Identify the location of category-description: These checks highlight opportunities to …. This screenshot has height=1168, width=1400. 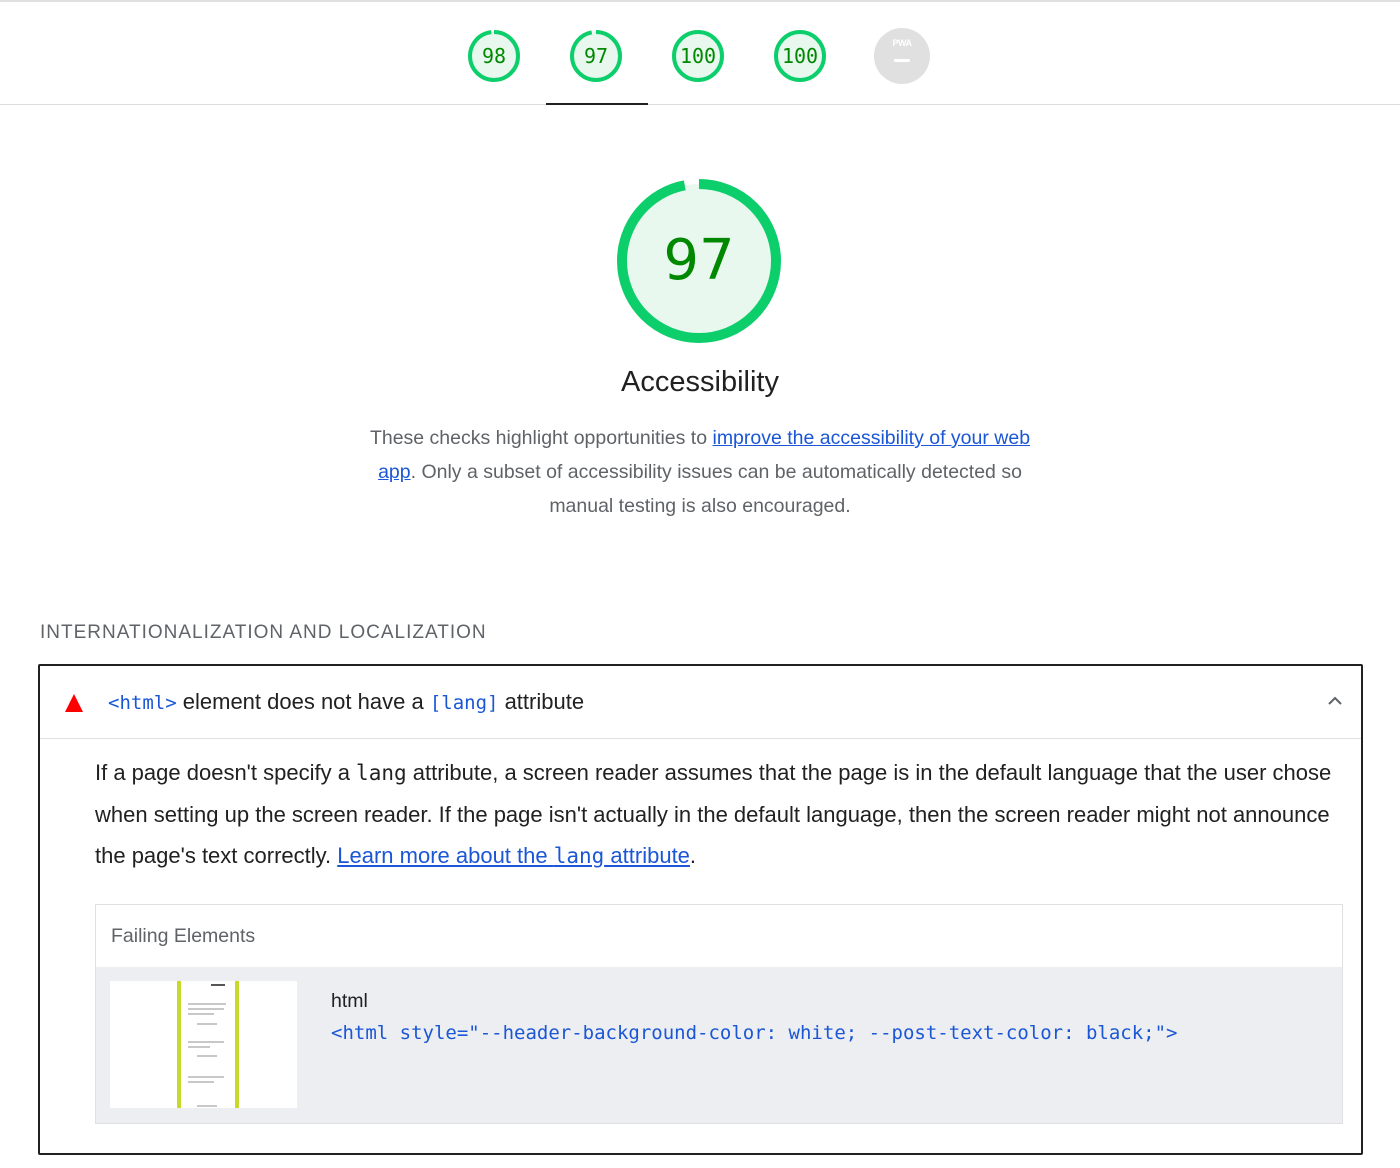
(700, 472).